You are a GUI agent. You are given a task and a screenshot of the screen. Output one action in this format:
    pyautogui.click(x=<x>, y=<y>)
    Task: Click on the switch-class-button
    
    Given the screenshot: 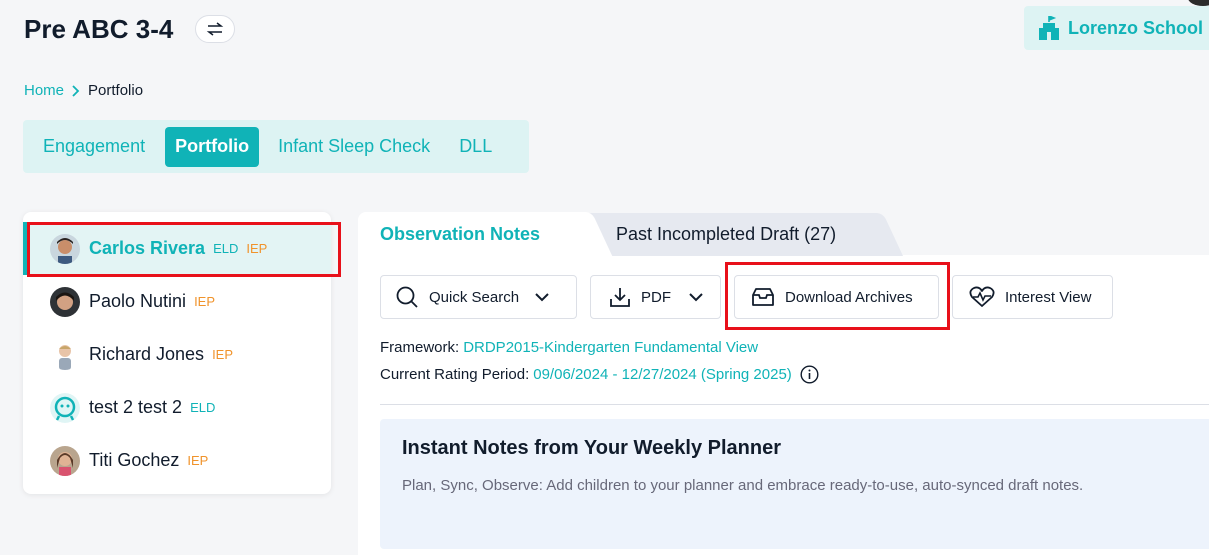 What is the action you would take?
    pyautogui.click(x=215, y=29)
    